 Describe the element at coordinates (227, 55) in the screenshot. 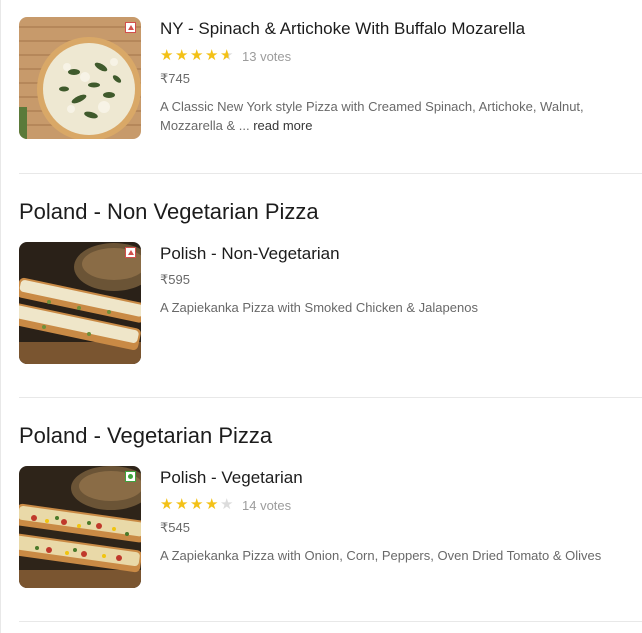

I see `star-half-icon: ★` at that location.